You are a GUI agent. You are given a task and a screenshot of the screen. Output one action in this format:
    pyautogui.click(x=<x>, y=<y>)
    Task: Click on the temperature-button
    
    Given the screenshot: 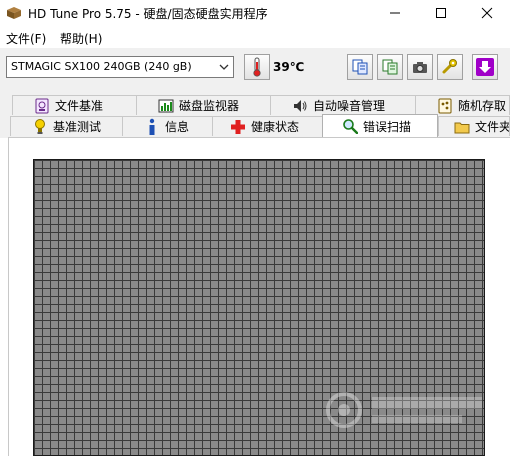 What is the action you would take?
    pyautogui.click(x=257, y=67)
    